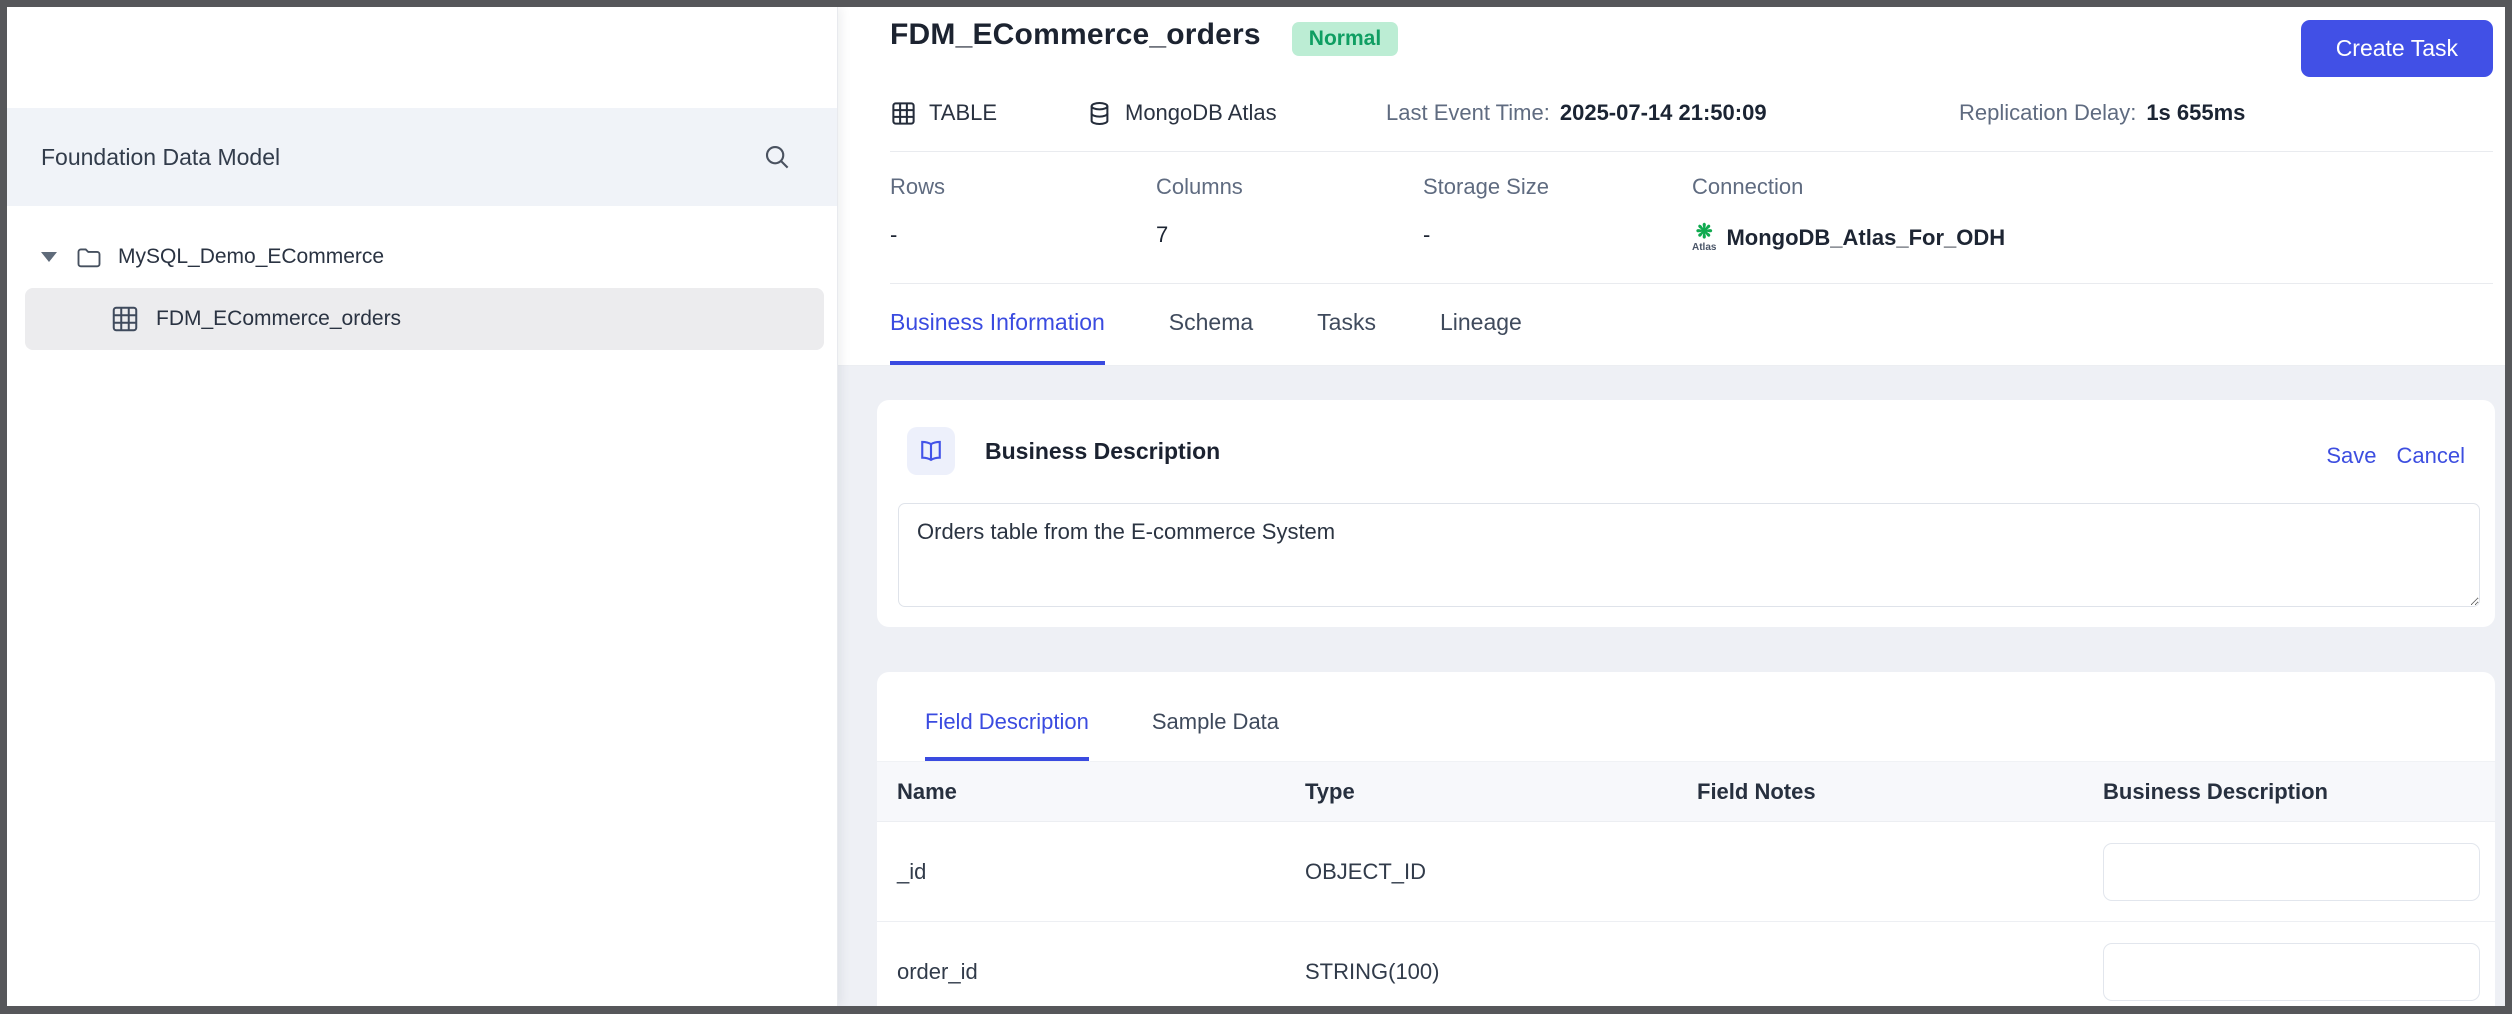 The width and height of the screenshot is (2512, 1014). What do you see at coordinates (918, 186) in the screenshot?
I see `stat-label: Rows` at bounding box center [918, 186].